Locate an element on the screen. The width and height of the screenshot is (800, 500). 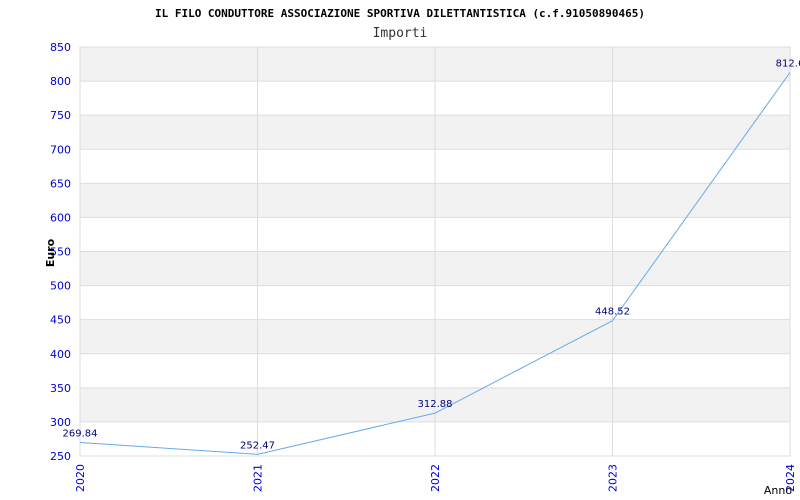
y-axis-title: Euro is located at coordinates (50, 252).